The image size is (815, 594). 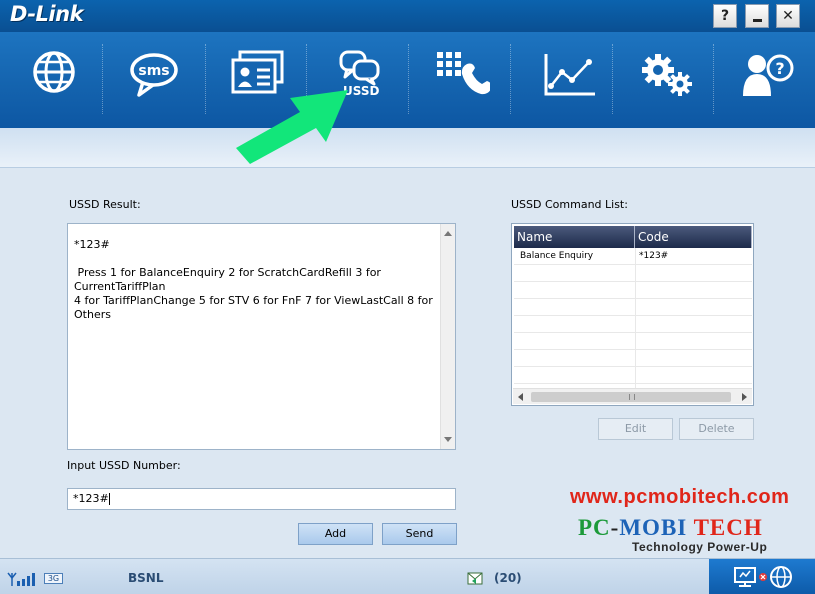 I want to click on result-scrollbar, so click(x=447, y=336).